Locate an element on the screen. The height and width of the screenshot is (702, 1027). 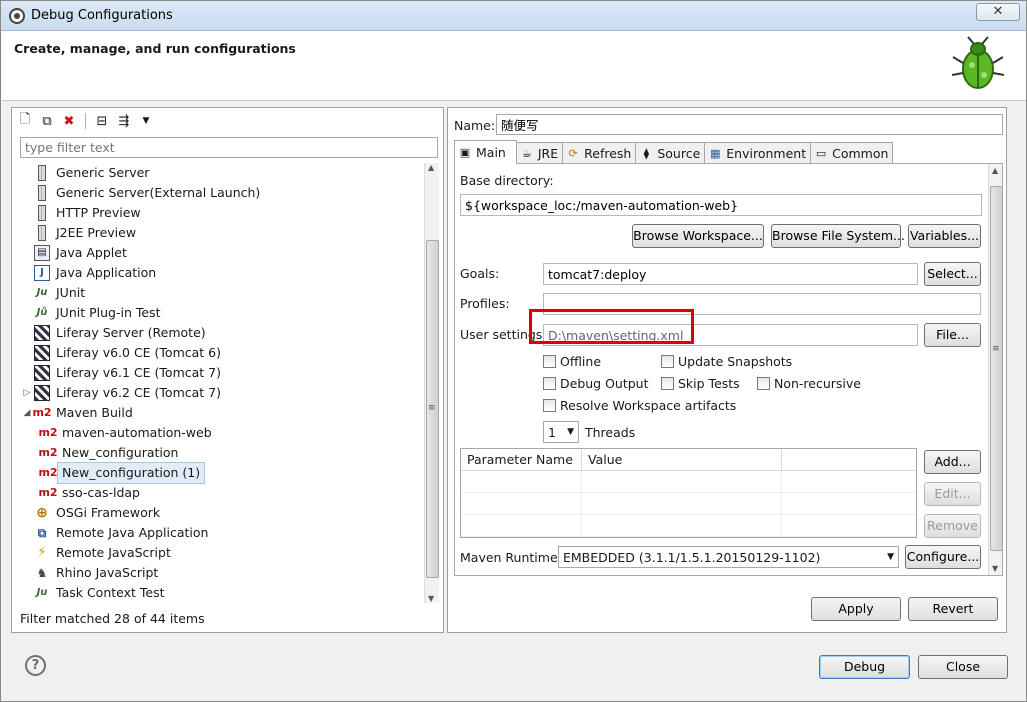
filter-input is located at coordinates (229, 147).